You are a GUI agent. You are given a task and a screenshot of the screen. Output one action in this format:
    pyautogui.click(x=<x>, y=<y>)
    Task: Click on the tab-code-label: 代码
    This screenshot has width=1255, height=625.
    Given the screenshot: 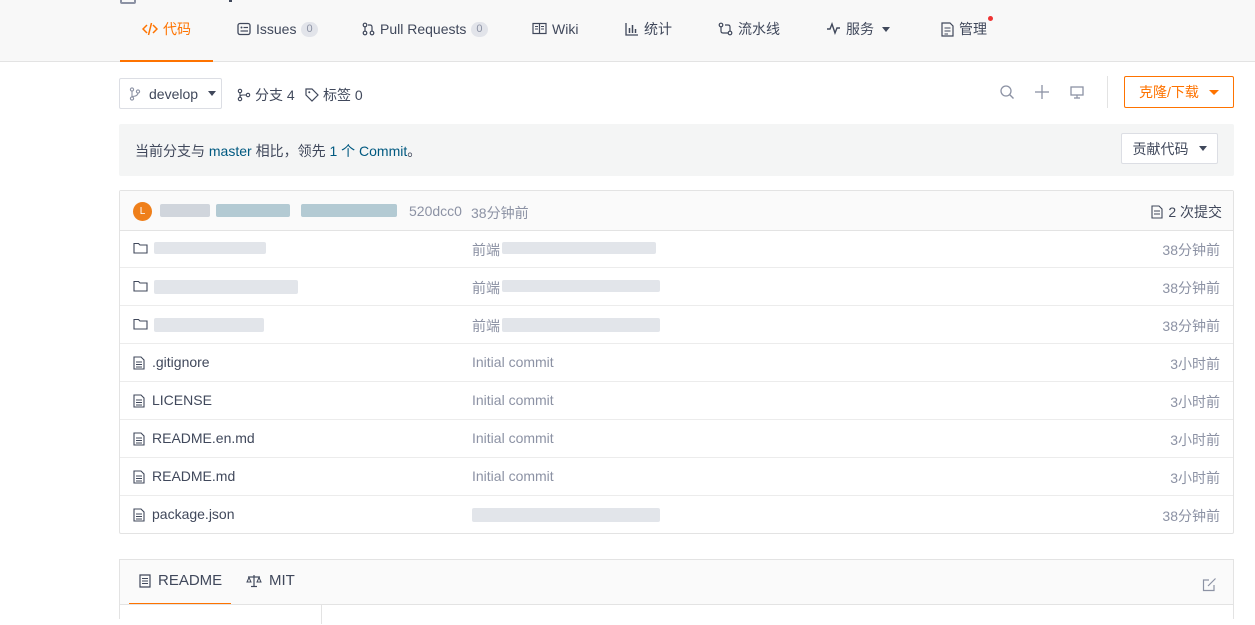 What is the action you would take?
    pyautogui.click(x=177, y=29)
    